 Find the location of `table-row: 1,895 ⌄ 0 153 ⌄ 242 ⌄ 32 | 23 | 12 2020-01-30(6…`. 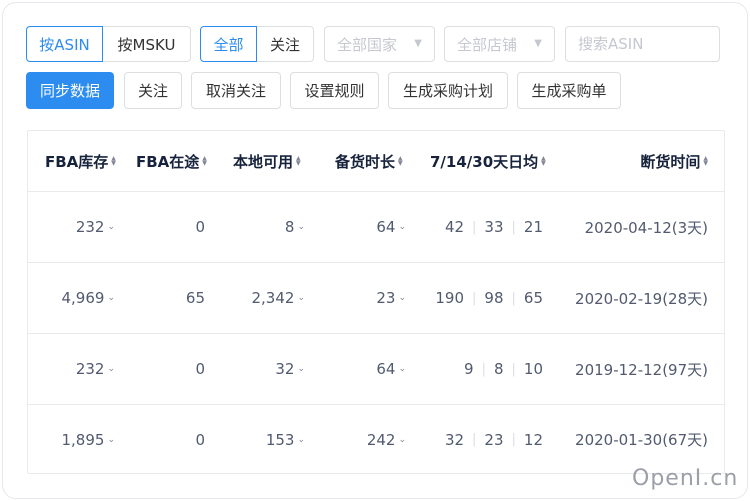

table-row: 1,895 ⌄ 0 153 ⌄ 242 ⌄ 32 | 23 | 12 2020-01-30(6… is located at coordinates (376, 439).